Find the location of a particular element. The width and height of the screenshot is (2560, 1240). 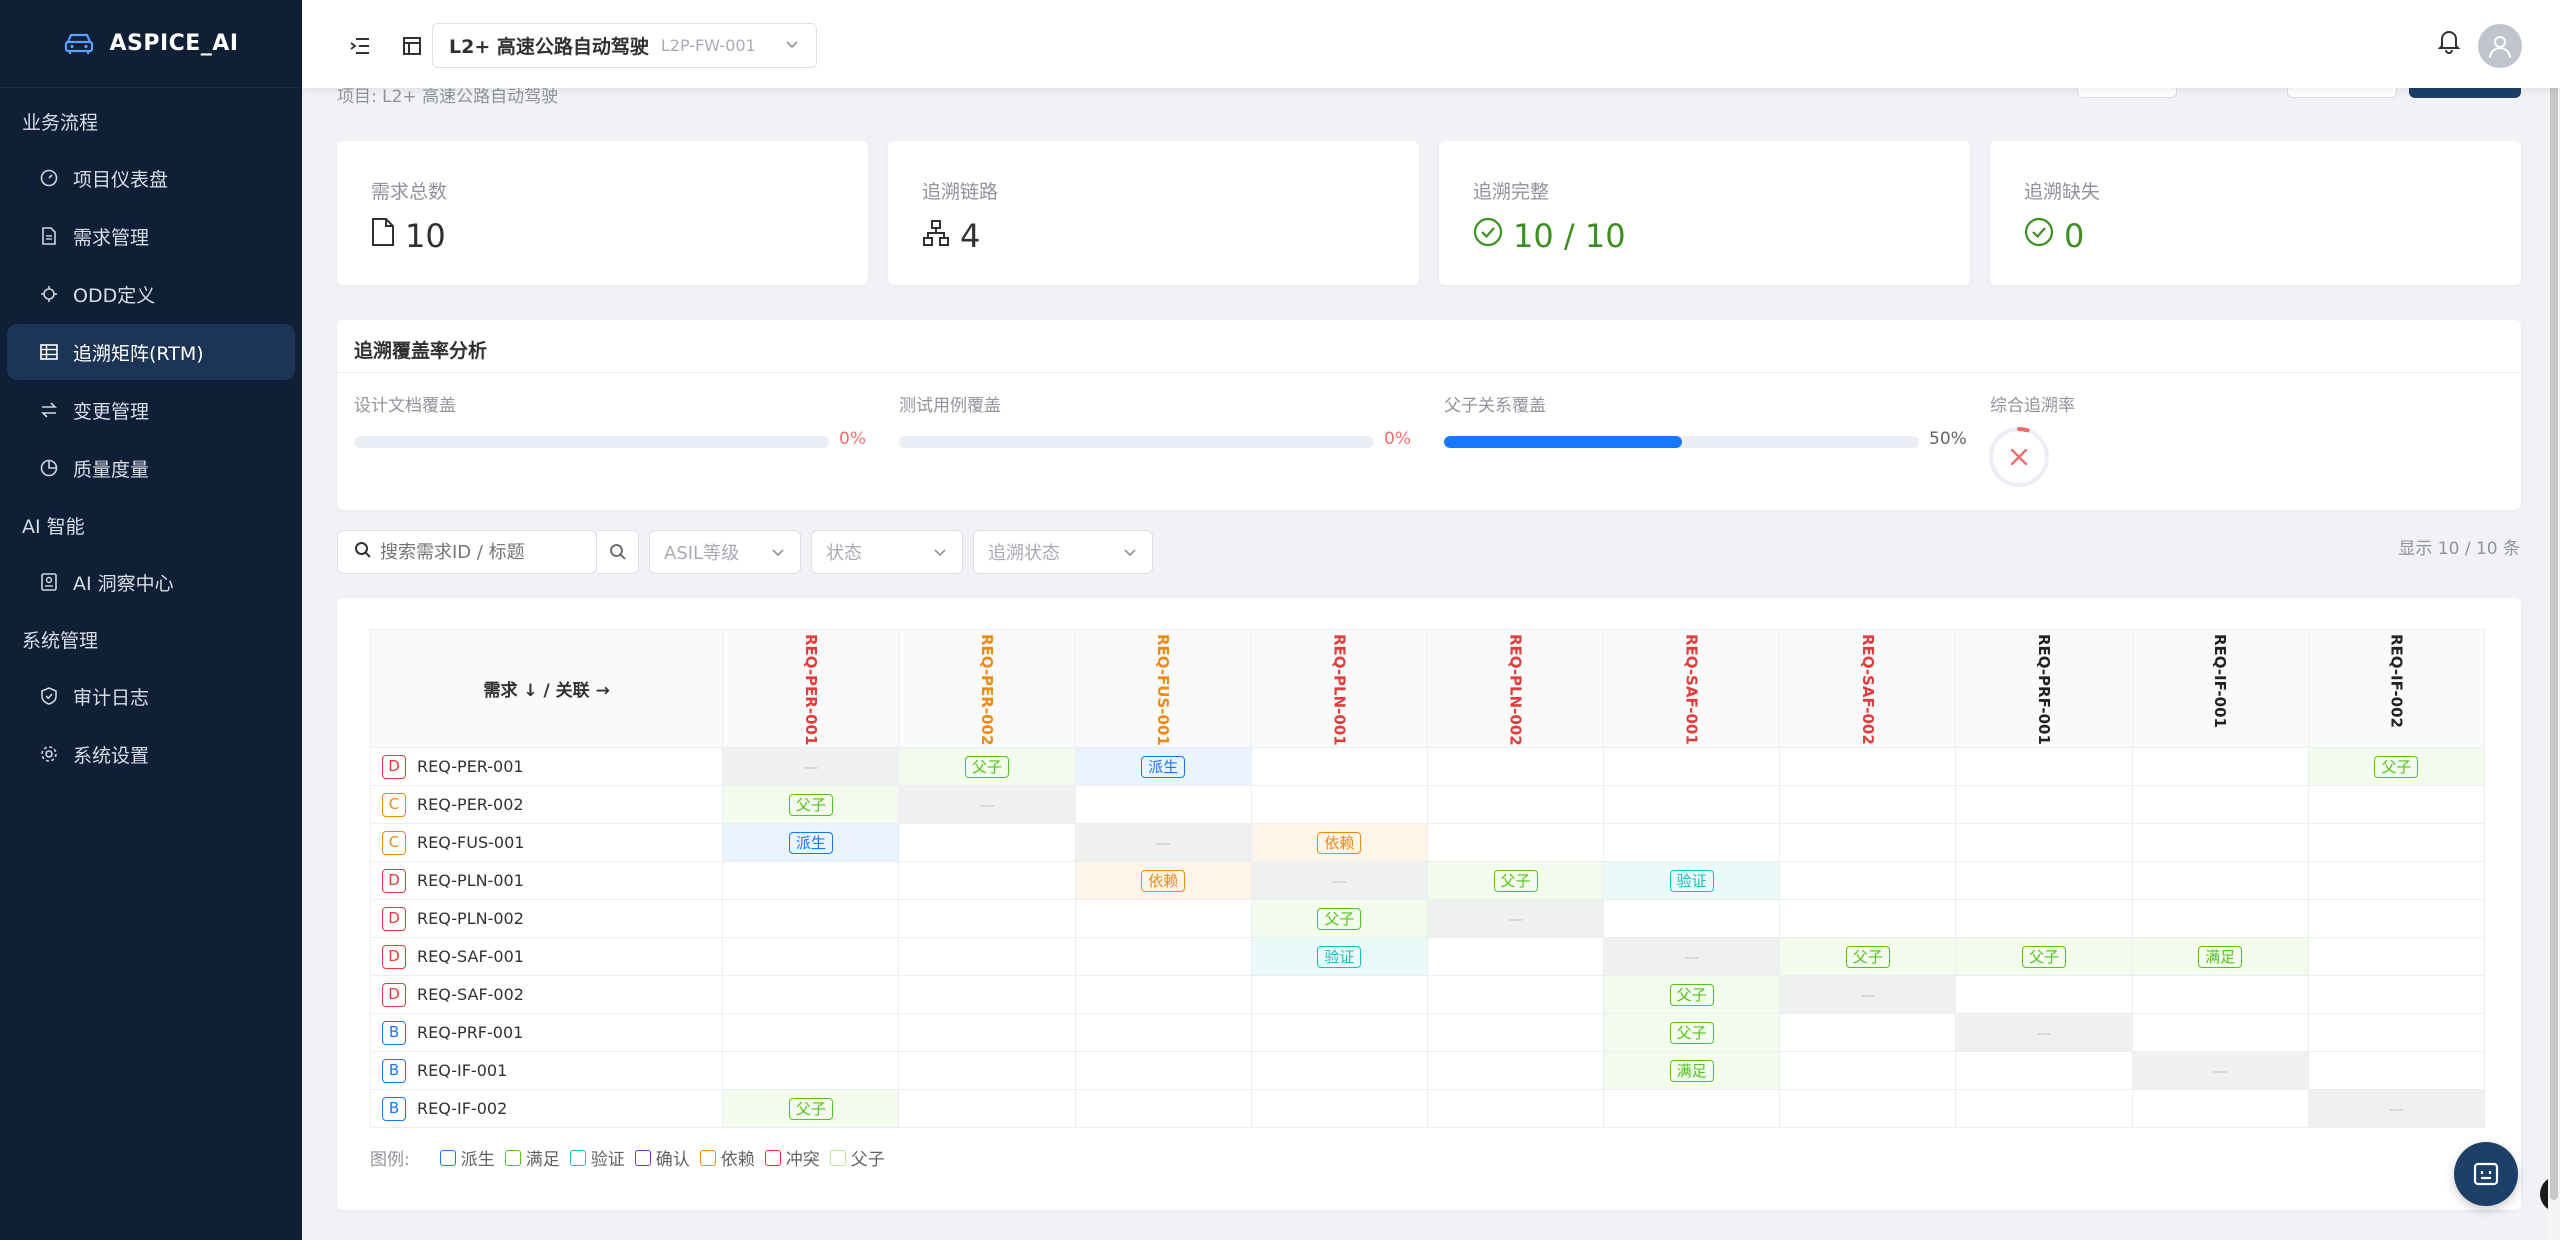

bell-icon is located at coordinates (2449, 43).